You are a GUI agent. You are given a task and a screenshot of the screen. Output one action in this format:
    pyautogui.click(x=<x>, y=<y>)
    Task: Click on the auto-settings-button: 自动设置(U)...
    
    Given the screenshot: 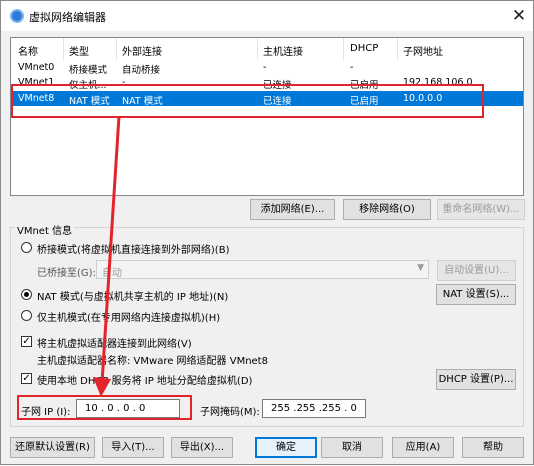 What is the action you would take?
    pyautogui.click(x=476, y=270)
    